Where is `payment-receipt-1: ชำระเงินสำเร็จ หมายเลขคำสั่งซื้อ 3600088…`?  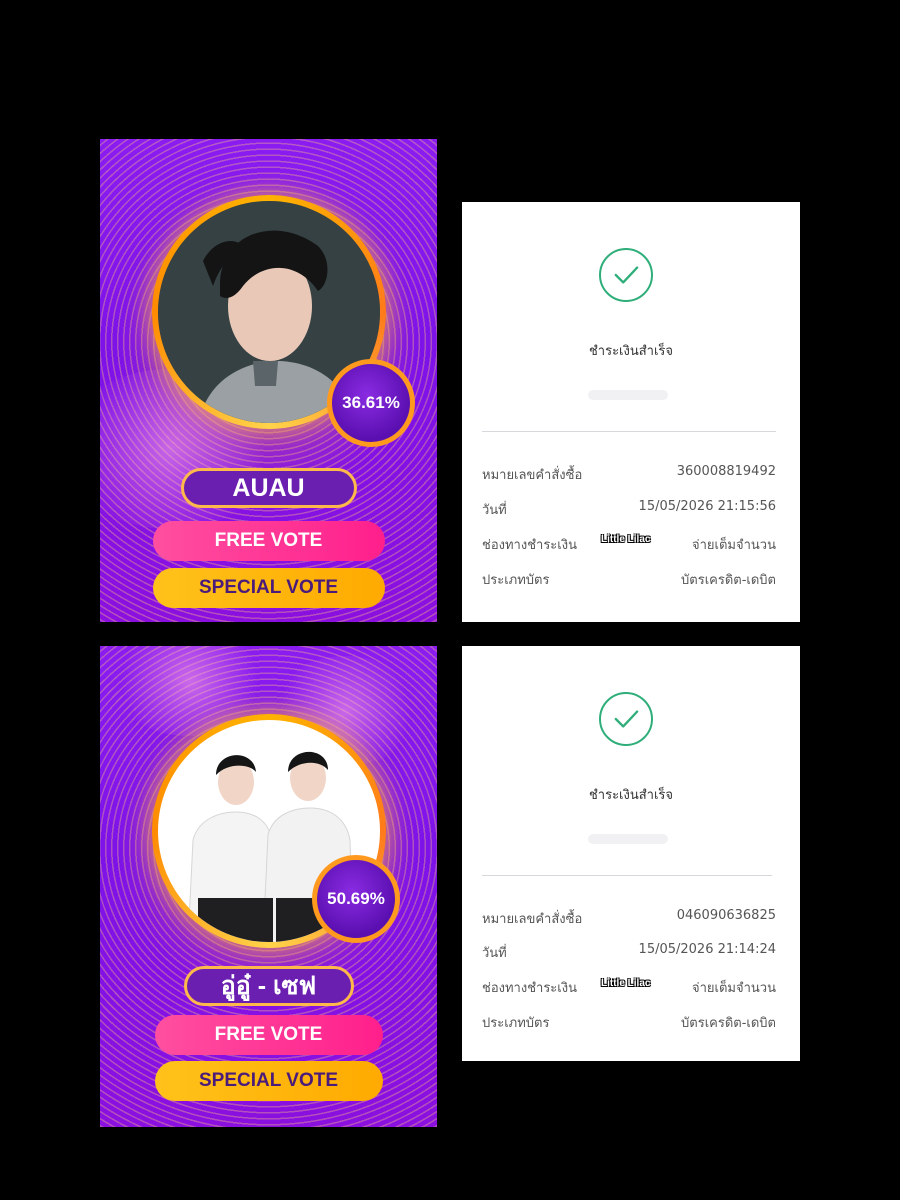
payment-receipt-1: ชำระเงินสำเร็จ หมายเลขคำสั่งซื้อ 3600088… is located at coordinates (631, 412).